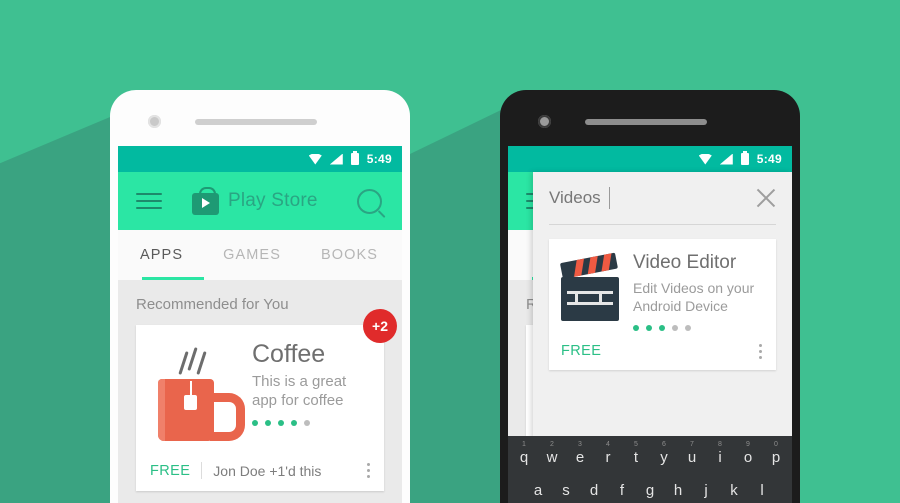 Image resolution: width=900 pixels, height=503 pixels. I want to click on app-bar-brand: Play Store, so click(255, 201).